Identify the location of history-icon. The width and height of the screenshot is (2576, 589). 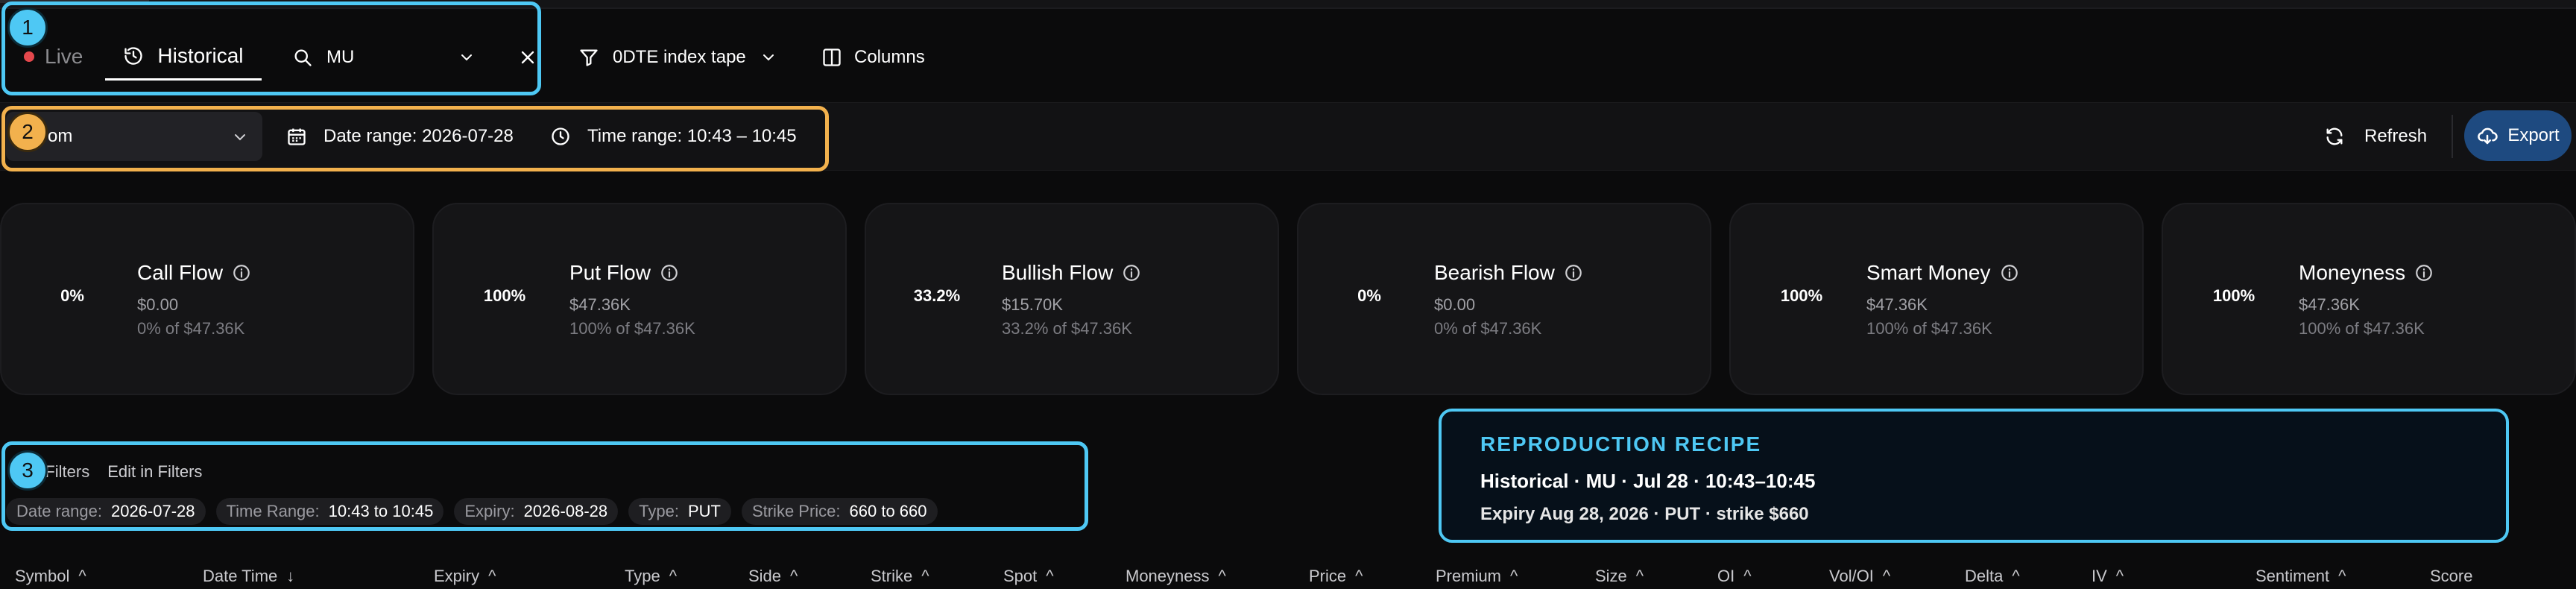
(133, 55).